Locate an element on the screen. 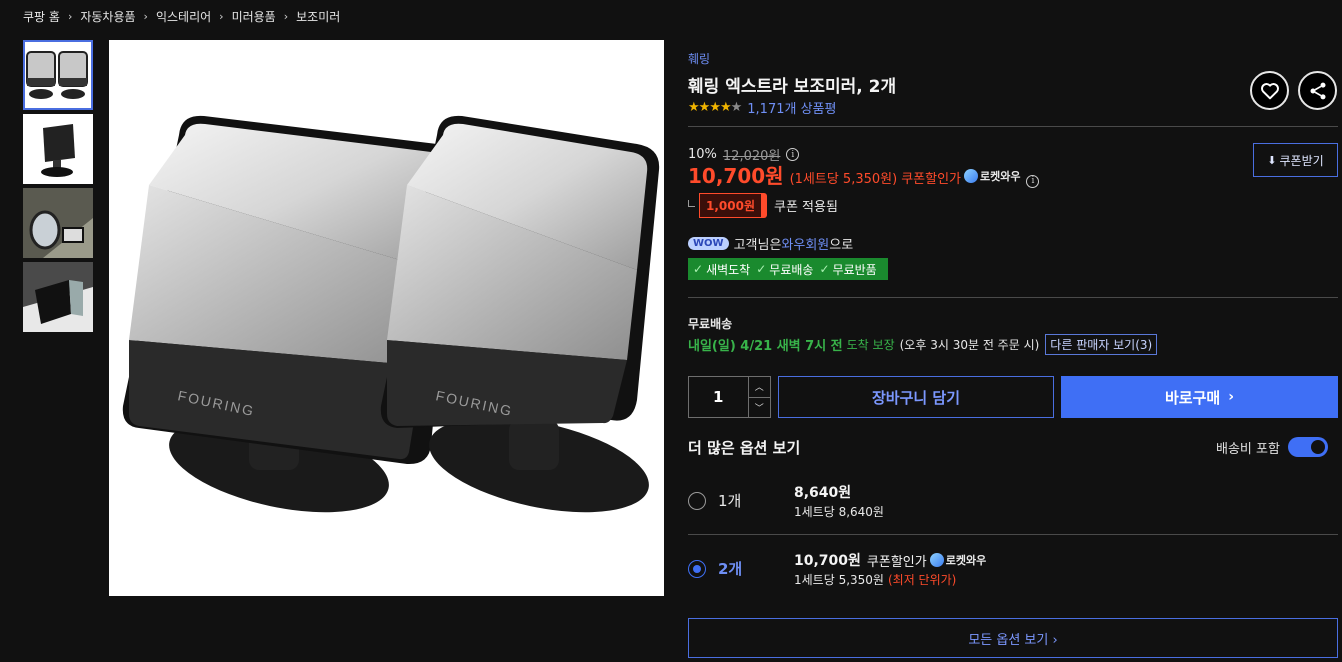 Image resolution: width=1342 pixels, height=662 pixels. mirror-back-thumbnail is located at coordinates (58, 150).